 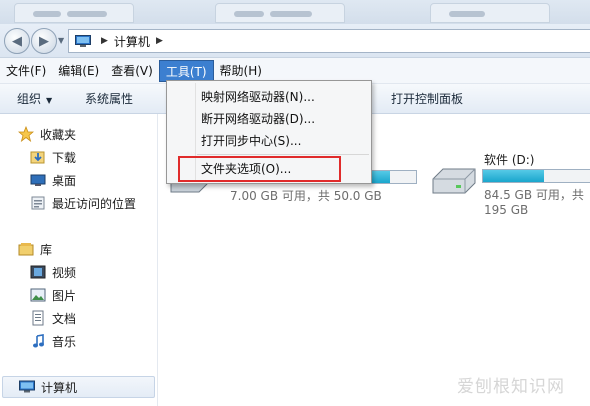 I want to click on sidebar-item-music: 音乐, so click(x=53, y=341).